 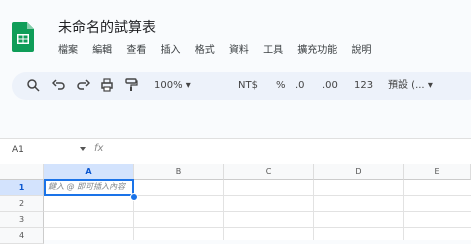 I want to click on row-header-2: 2, so click(x=22, y=204).